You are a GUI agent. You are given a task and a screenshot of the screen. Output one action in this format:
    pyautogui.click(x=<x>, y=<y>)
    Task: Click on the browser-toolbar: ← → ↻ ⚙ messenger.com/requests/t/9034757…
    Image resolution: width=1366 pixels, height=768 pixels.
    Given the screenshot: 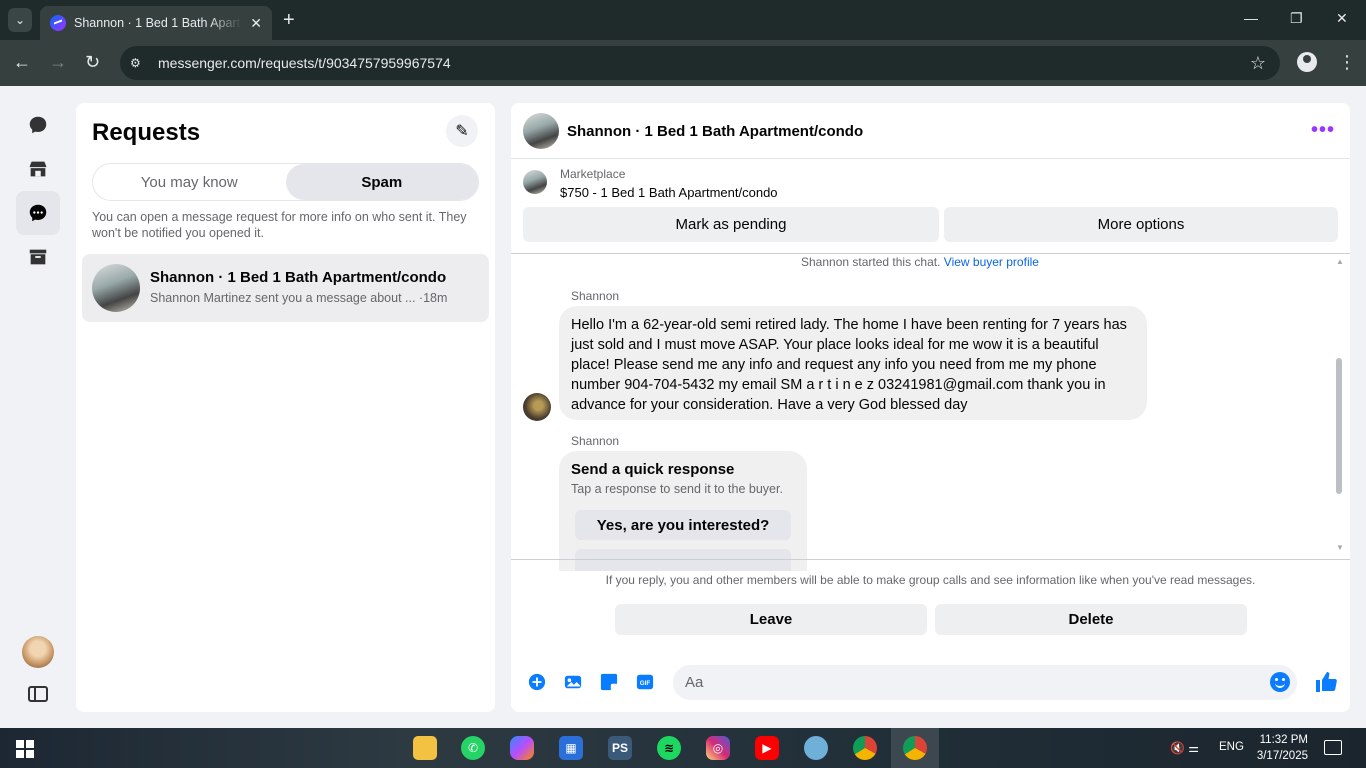 What is the action you would take?
    pyautogui.click(x=683, y=63)
    